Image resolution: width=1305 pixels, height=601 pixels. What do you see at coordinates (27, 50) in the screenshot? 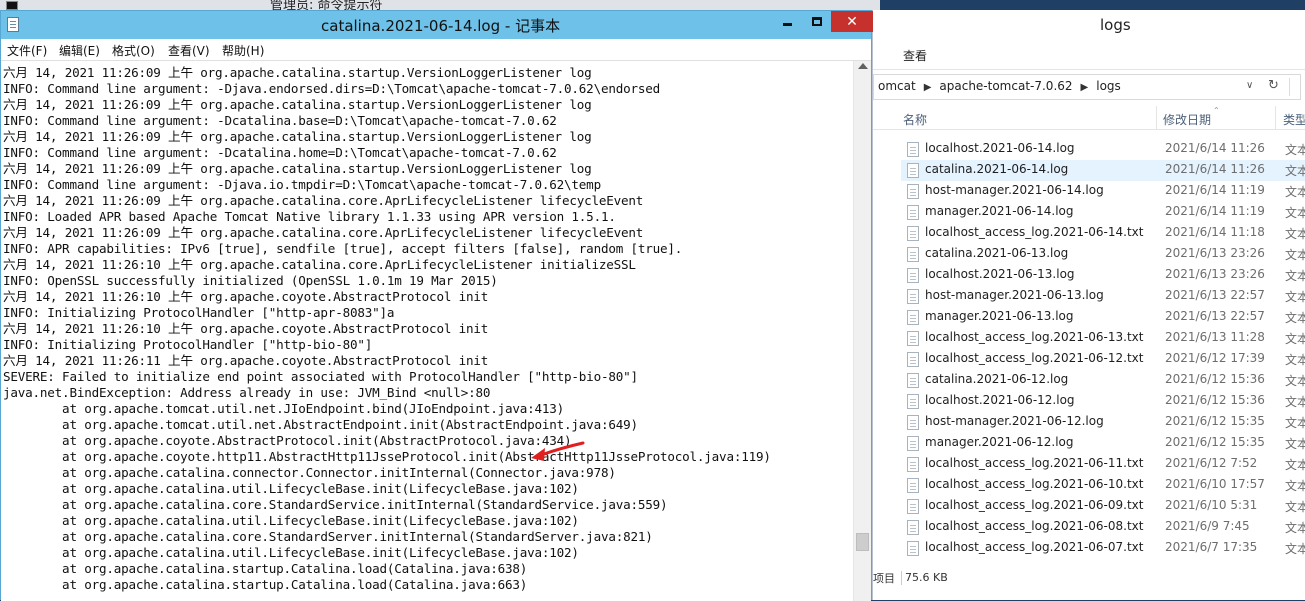
I see `menu-file: 文件(F)` at bounding box center [27, 50].